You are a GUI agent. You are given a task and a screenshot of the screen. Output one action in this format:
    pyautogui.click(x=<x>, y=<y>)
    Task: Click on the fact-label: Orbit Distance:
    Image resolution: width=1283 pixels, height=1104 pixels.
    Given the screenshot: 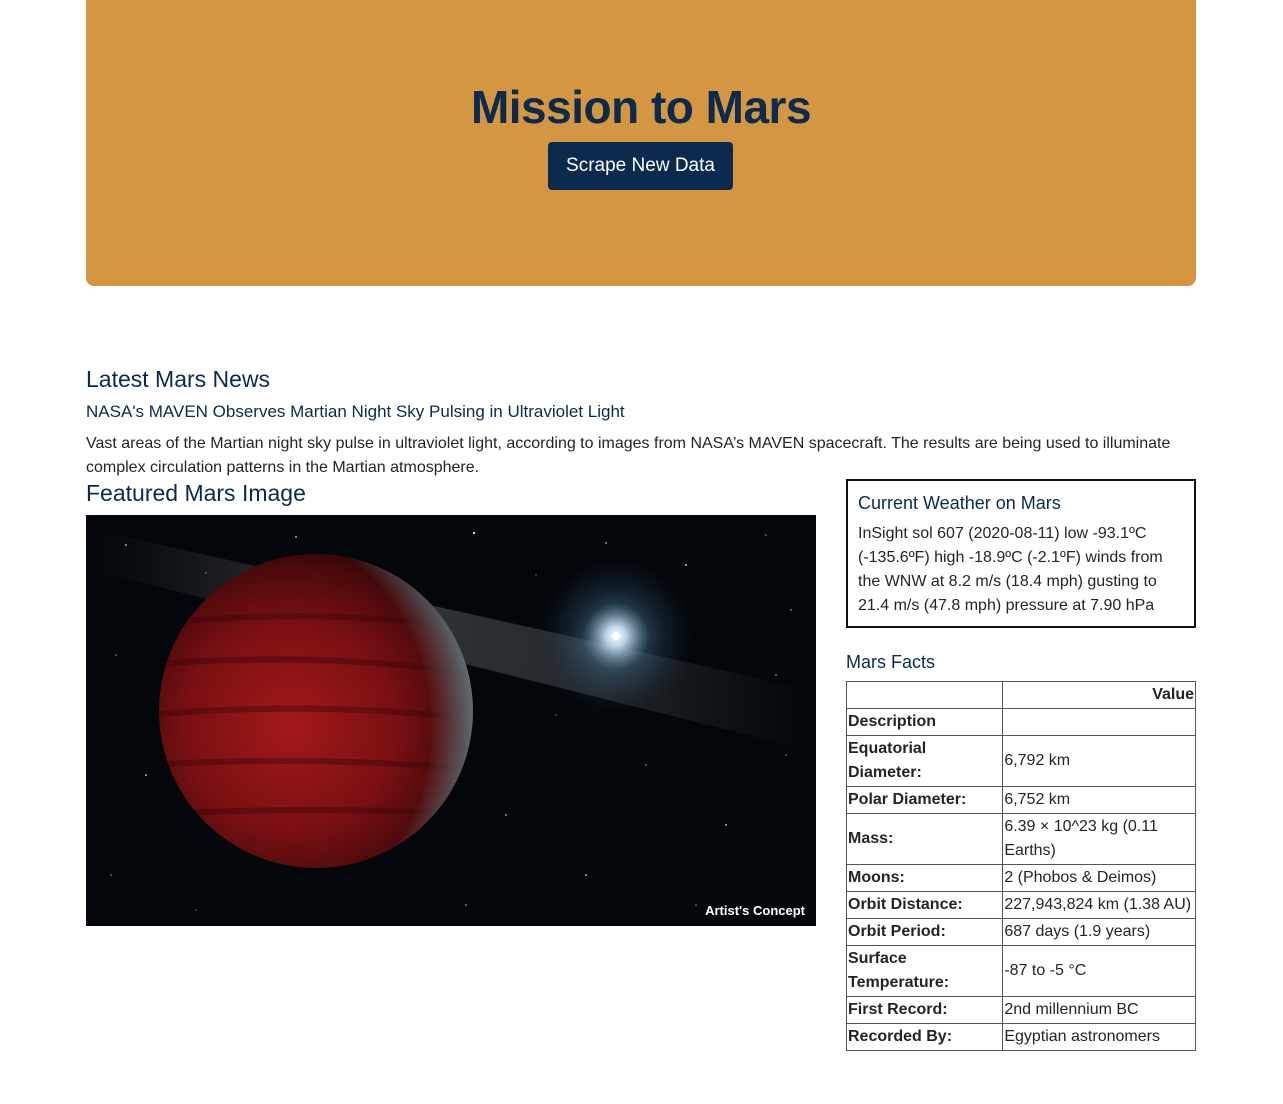 What is the action you would take?
    pyautogui.click(x=924, y=905)
    